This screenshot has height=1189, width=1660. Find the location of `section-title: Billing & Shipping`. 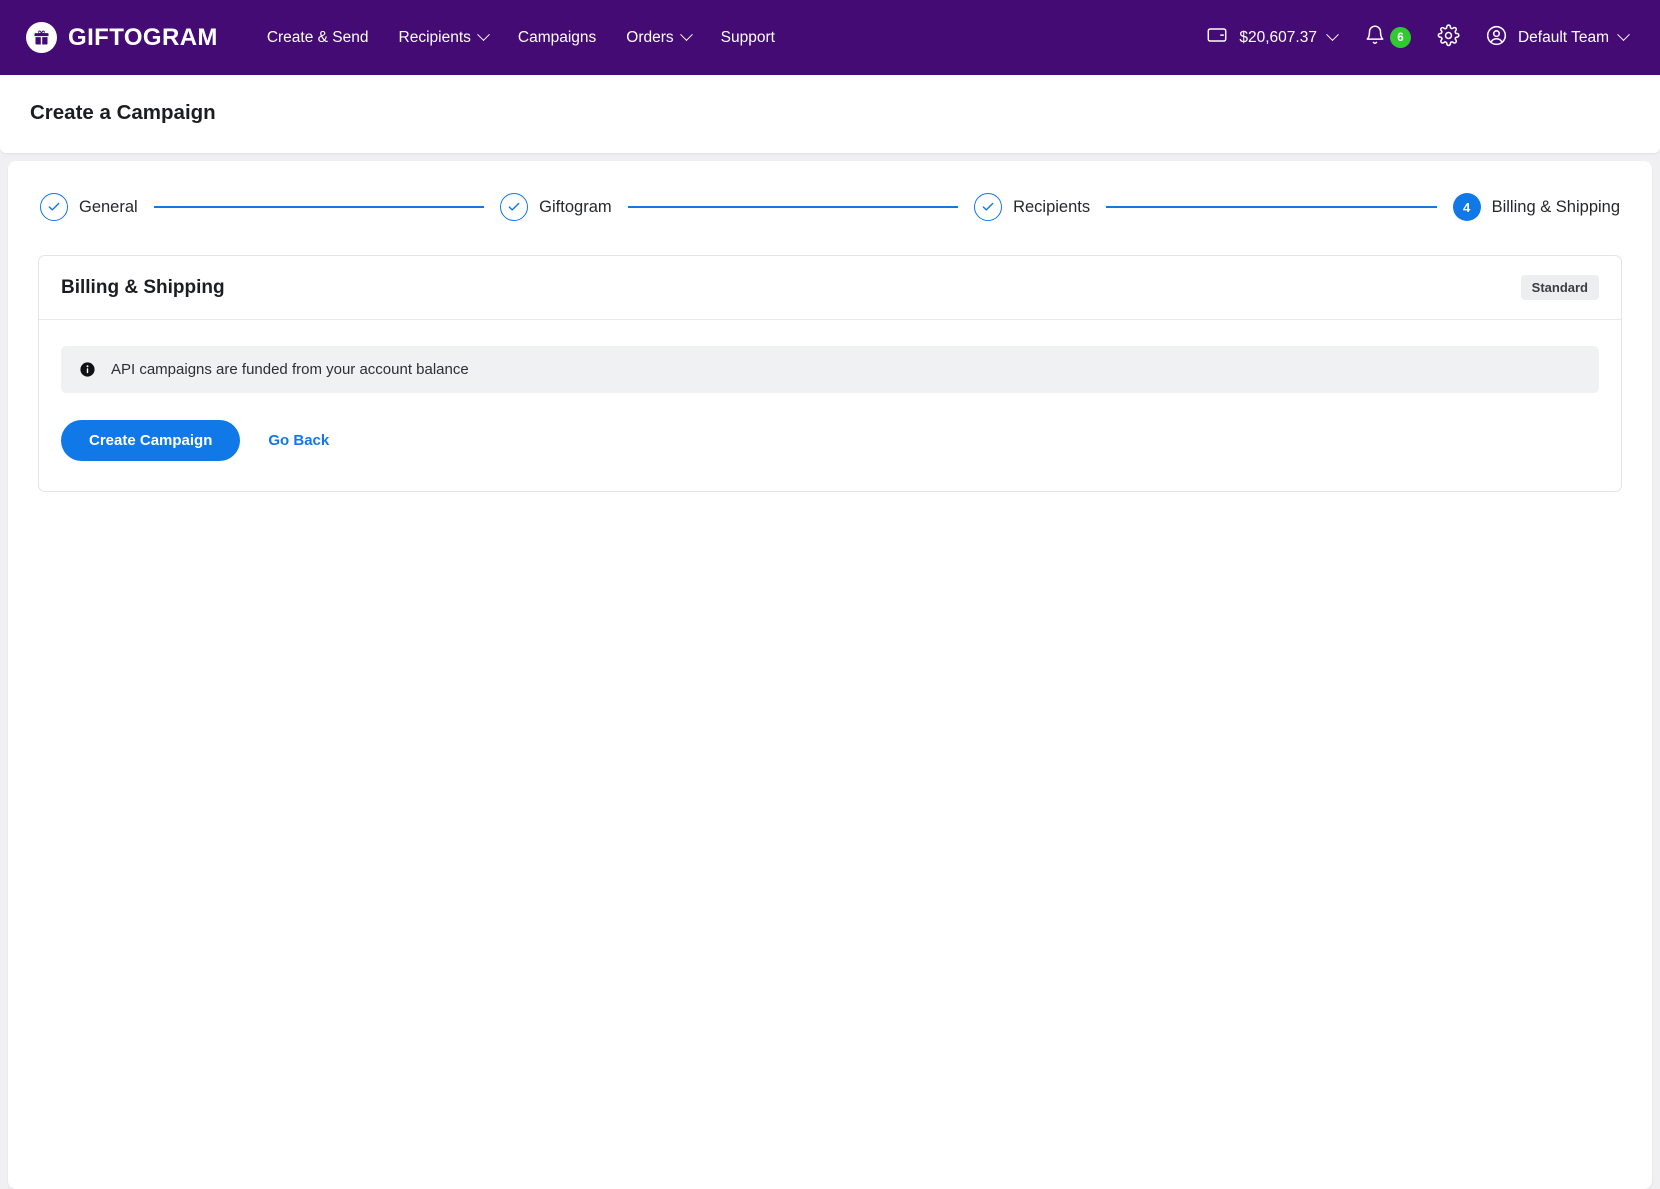

section-title: Billing & Shipping is located at coordinates (143, 287).